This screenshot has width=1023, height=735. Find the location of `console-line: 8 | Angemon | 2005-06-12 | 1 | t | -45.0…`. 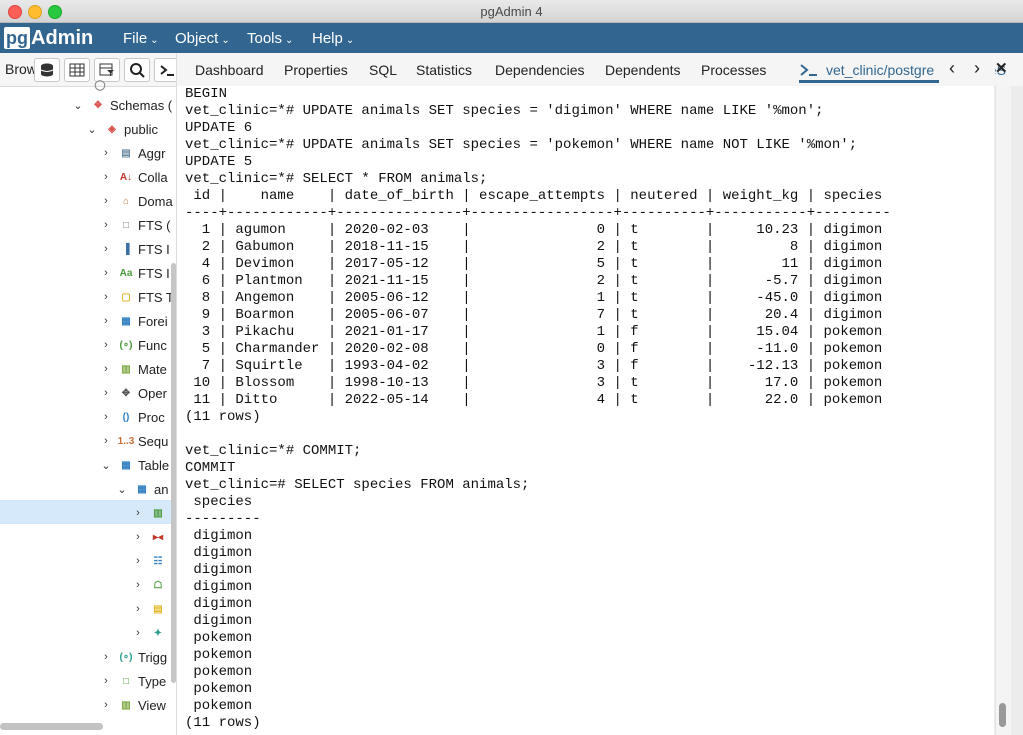

console-line: 8 | Angemon | 2005-06-12 | 1 | t | -45.0… is located at coordinates (534, 298).